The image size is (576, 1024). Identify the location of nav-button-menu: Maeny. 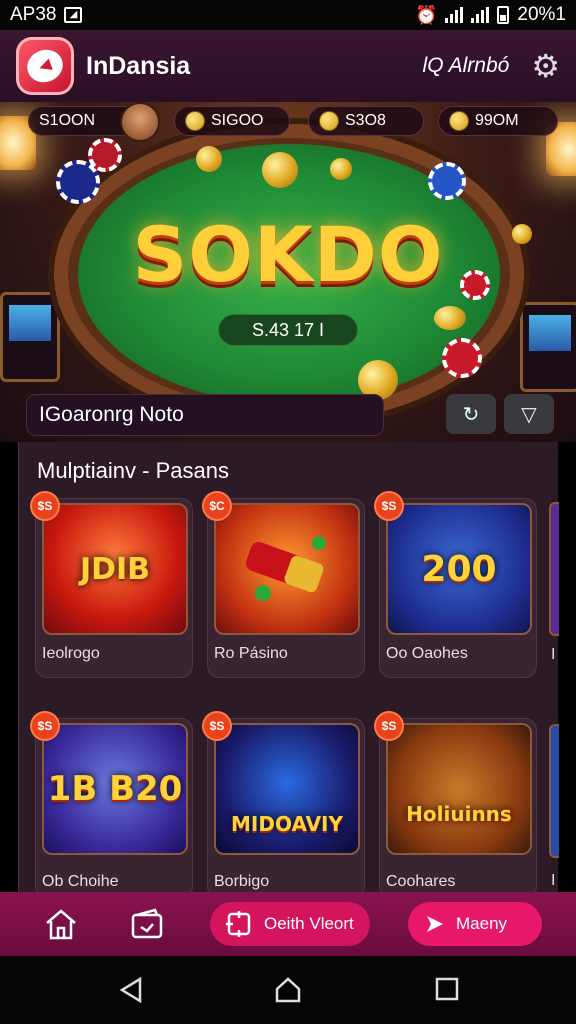
(475, 924).